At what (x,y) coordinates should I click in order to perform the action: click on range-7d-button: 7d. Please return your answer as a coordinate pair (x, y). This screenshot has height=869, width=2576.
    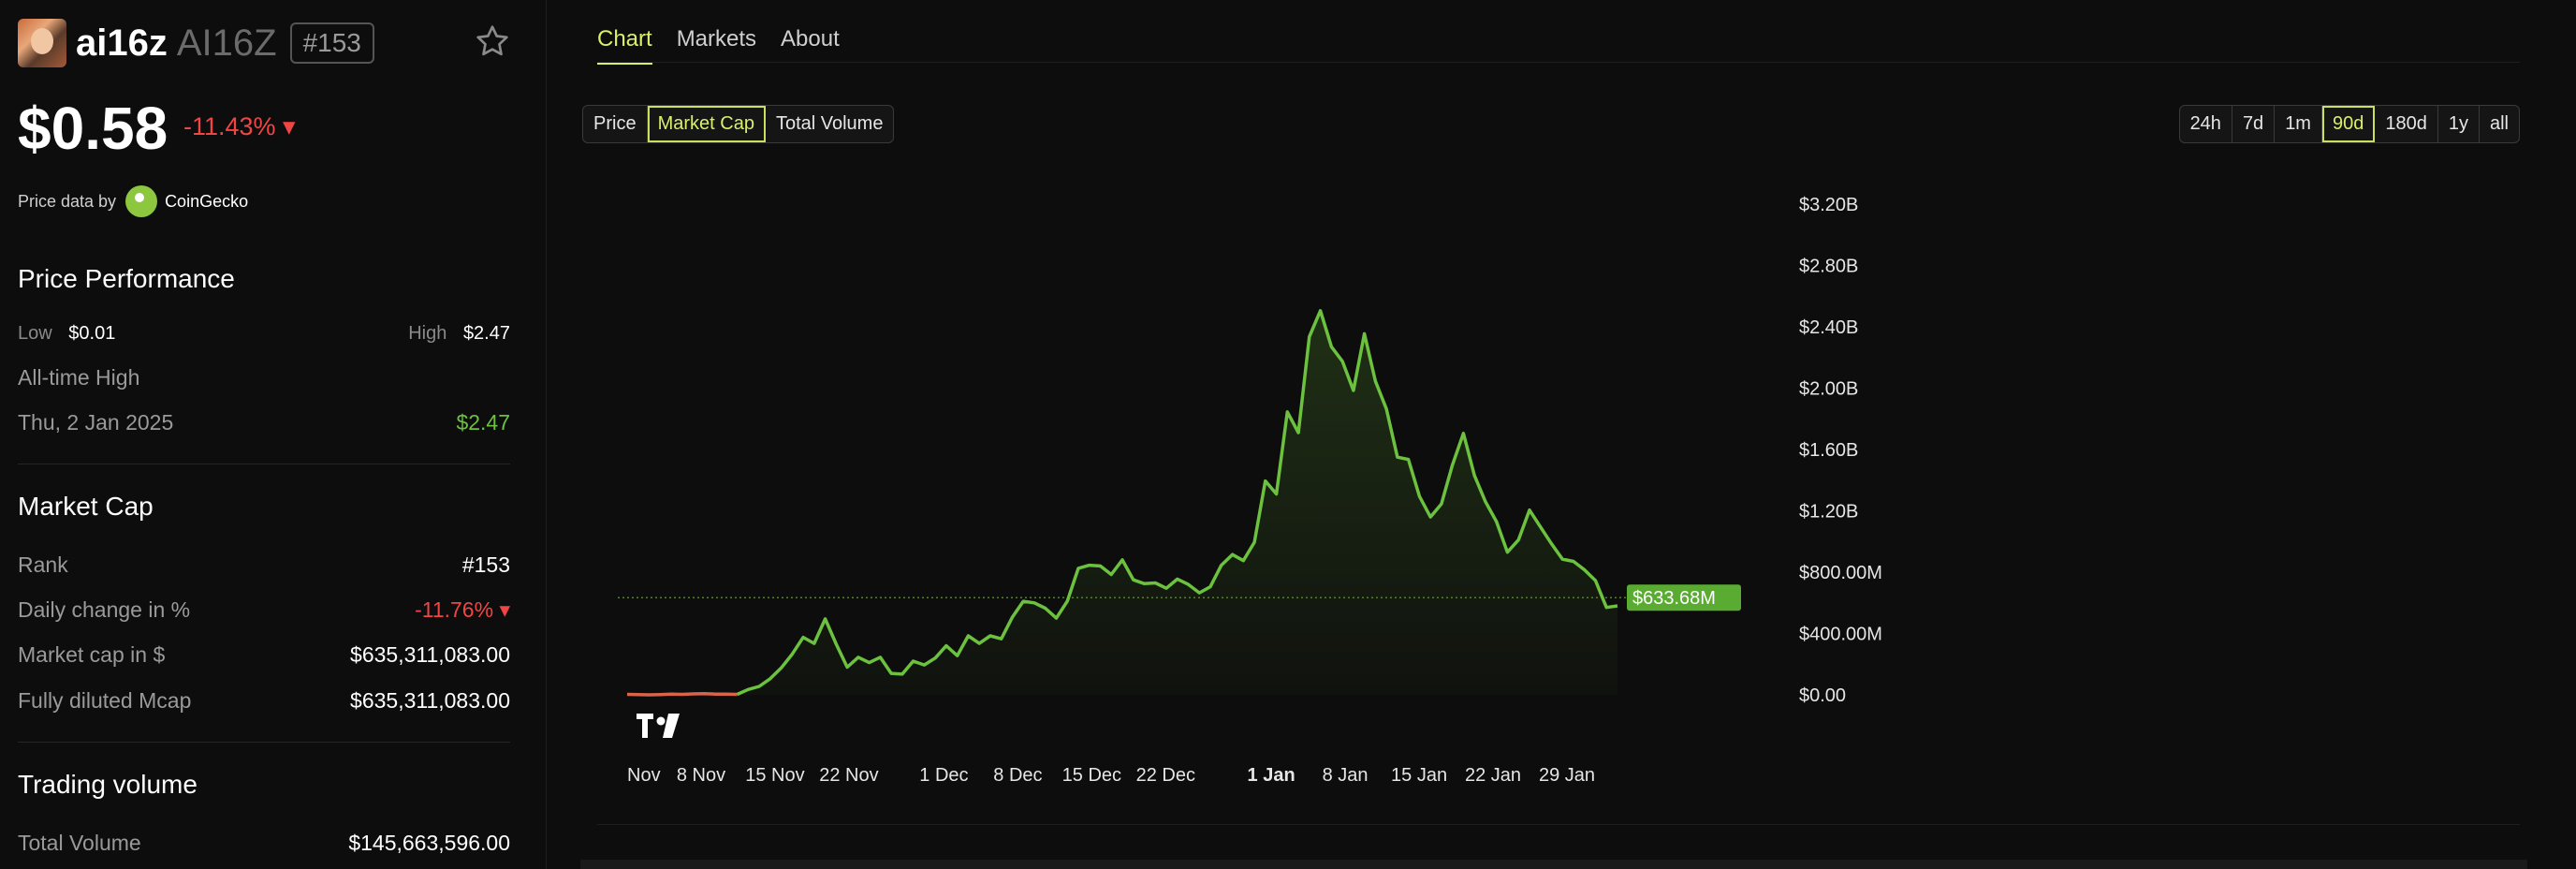
    Looking at the image, I should click on (2254, 124).